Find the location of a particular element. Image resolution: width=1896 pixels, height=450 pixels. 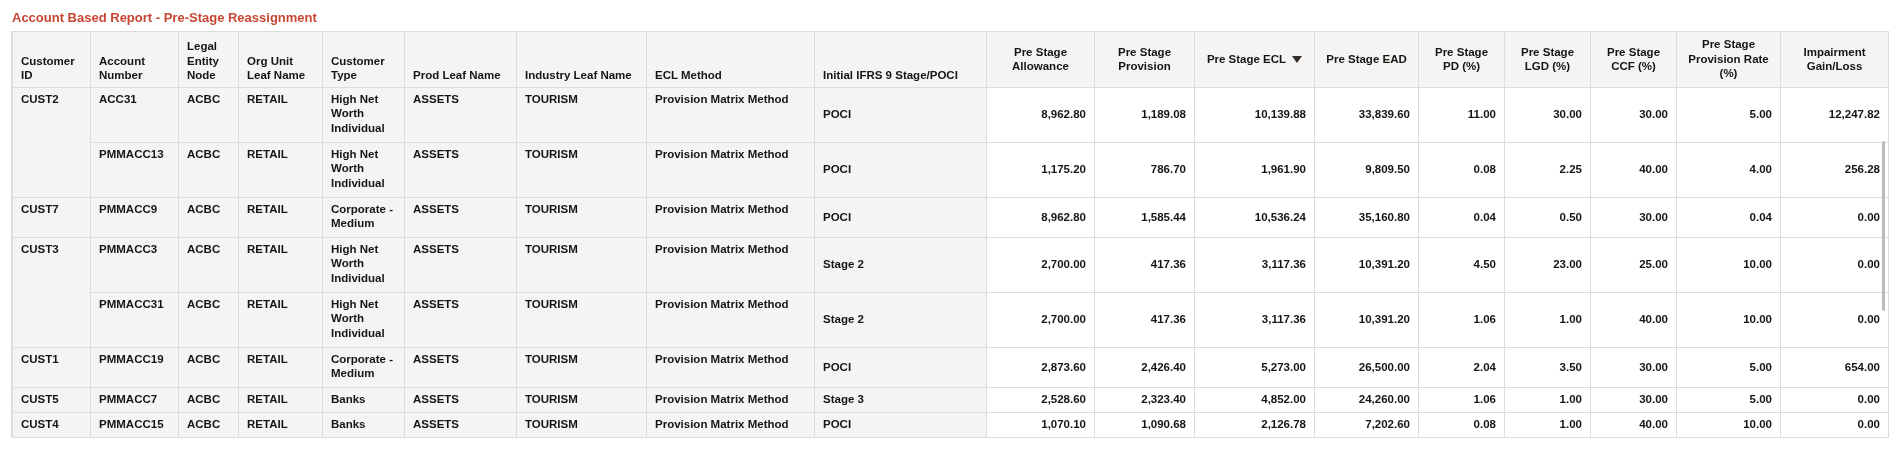

table-cell: 12,247.82 is located at coordinates (1834, 115).